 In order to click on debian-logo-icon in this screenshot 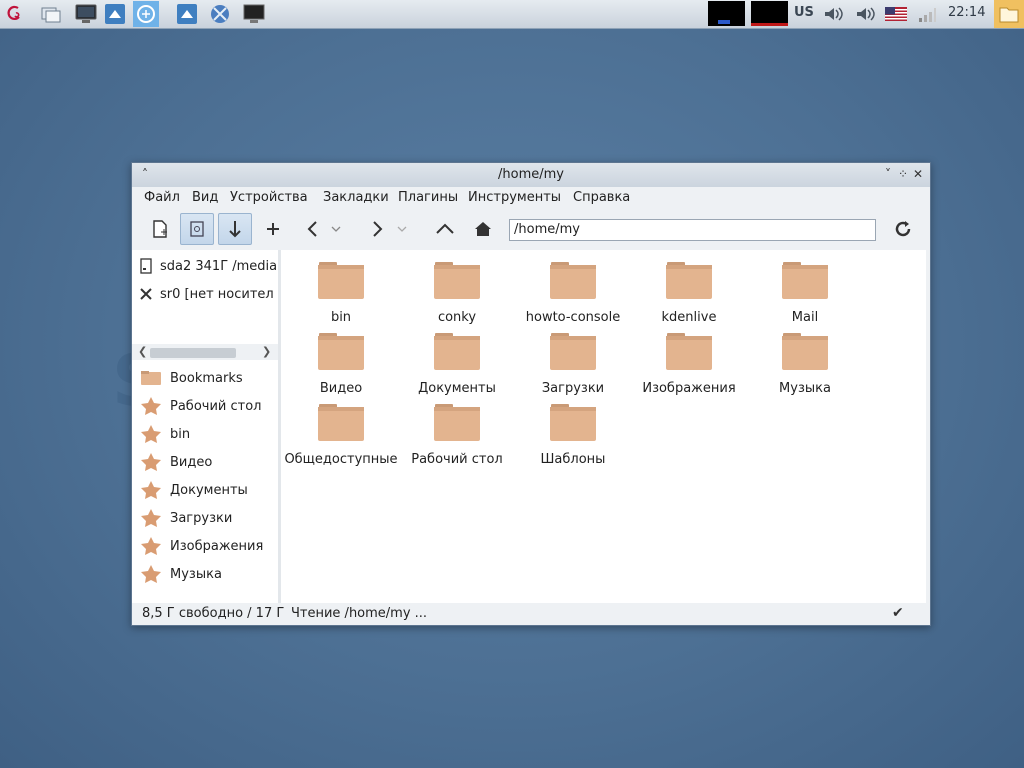, I will do `click(15, 14)`.